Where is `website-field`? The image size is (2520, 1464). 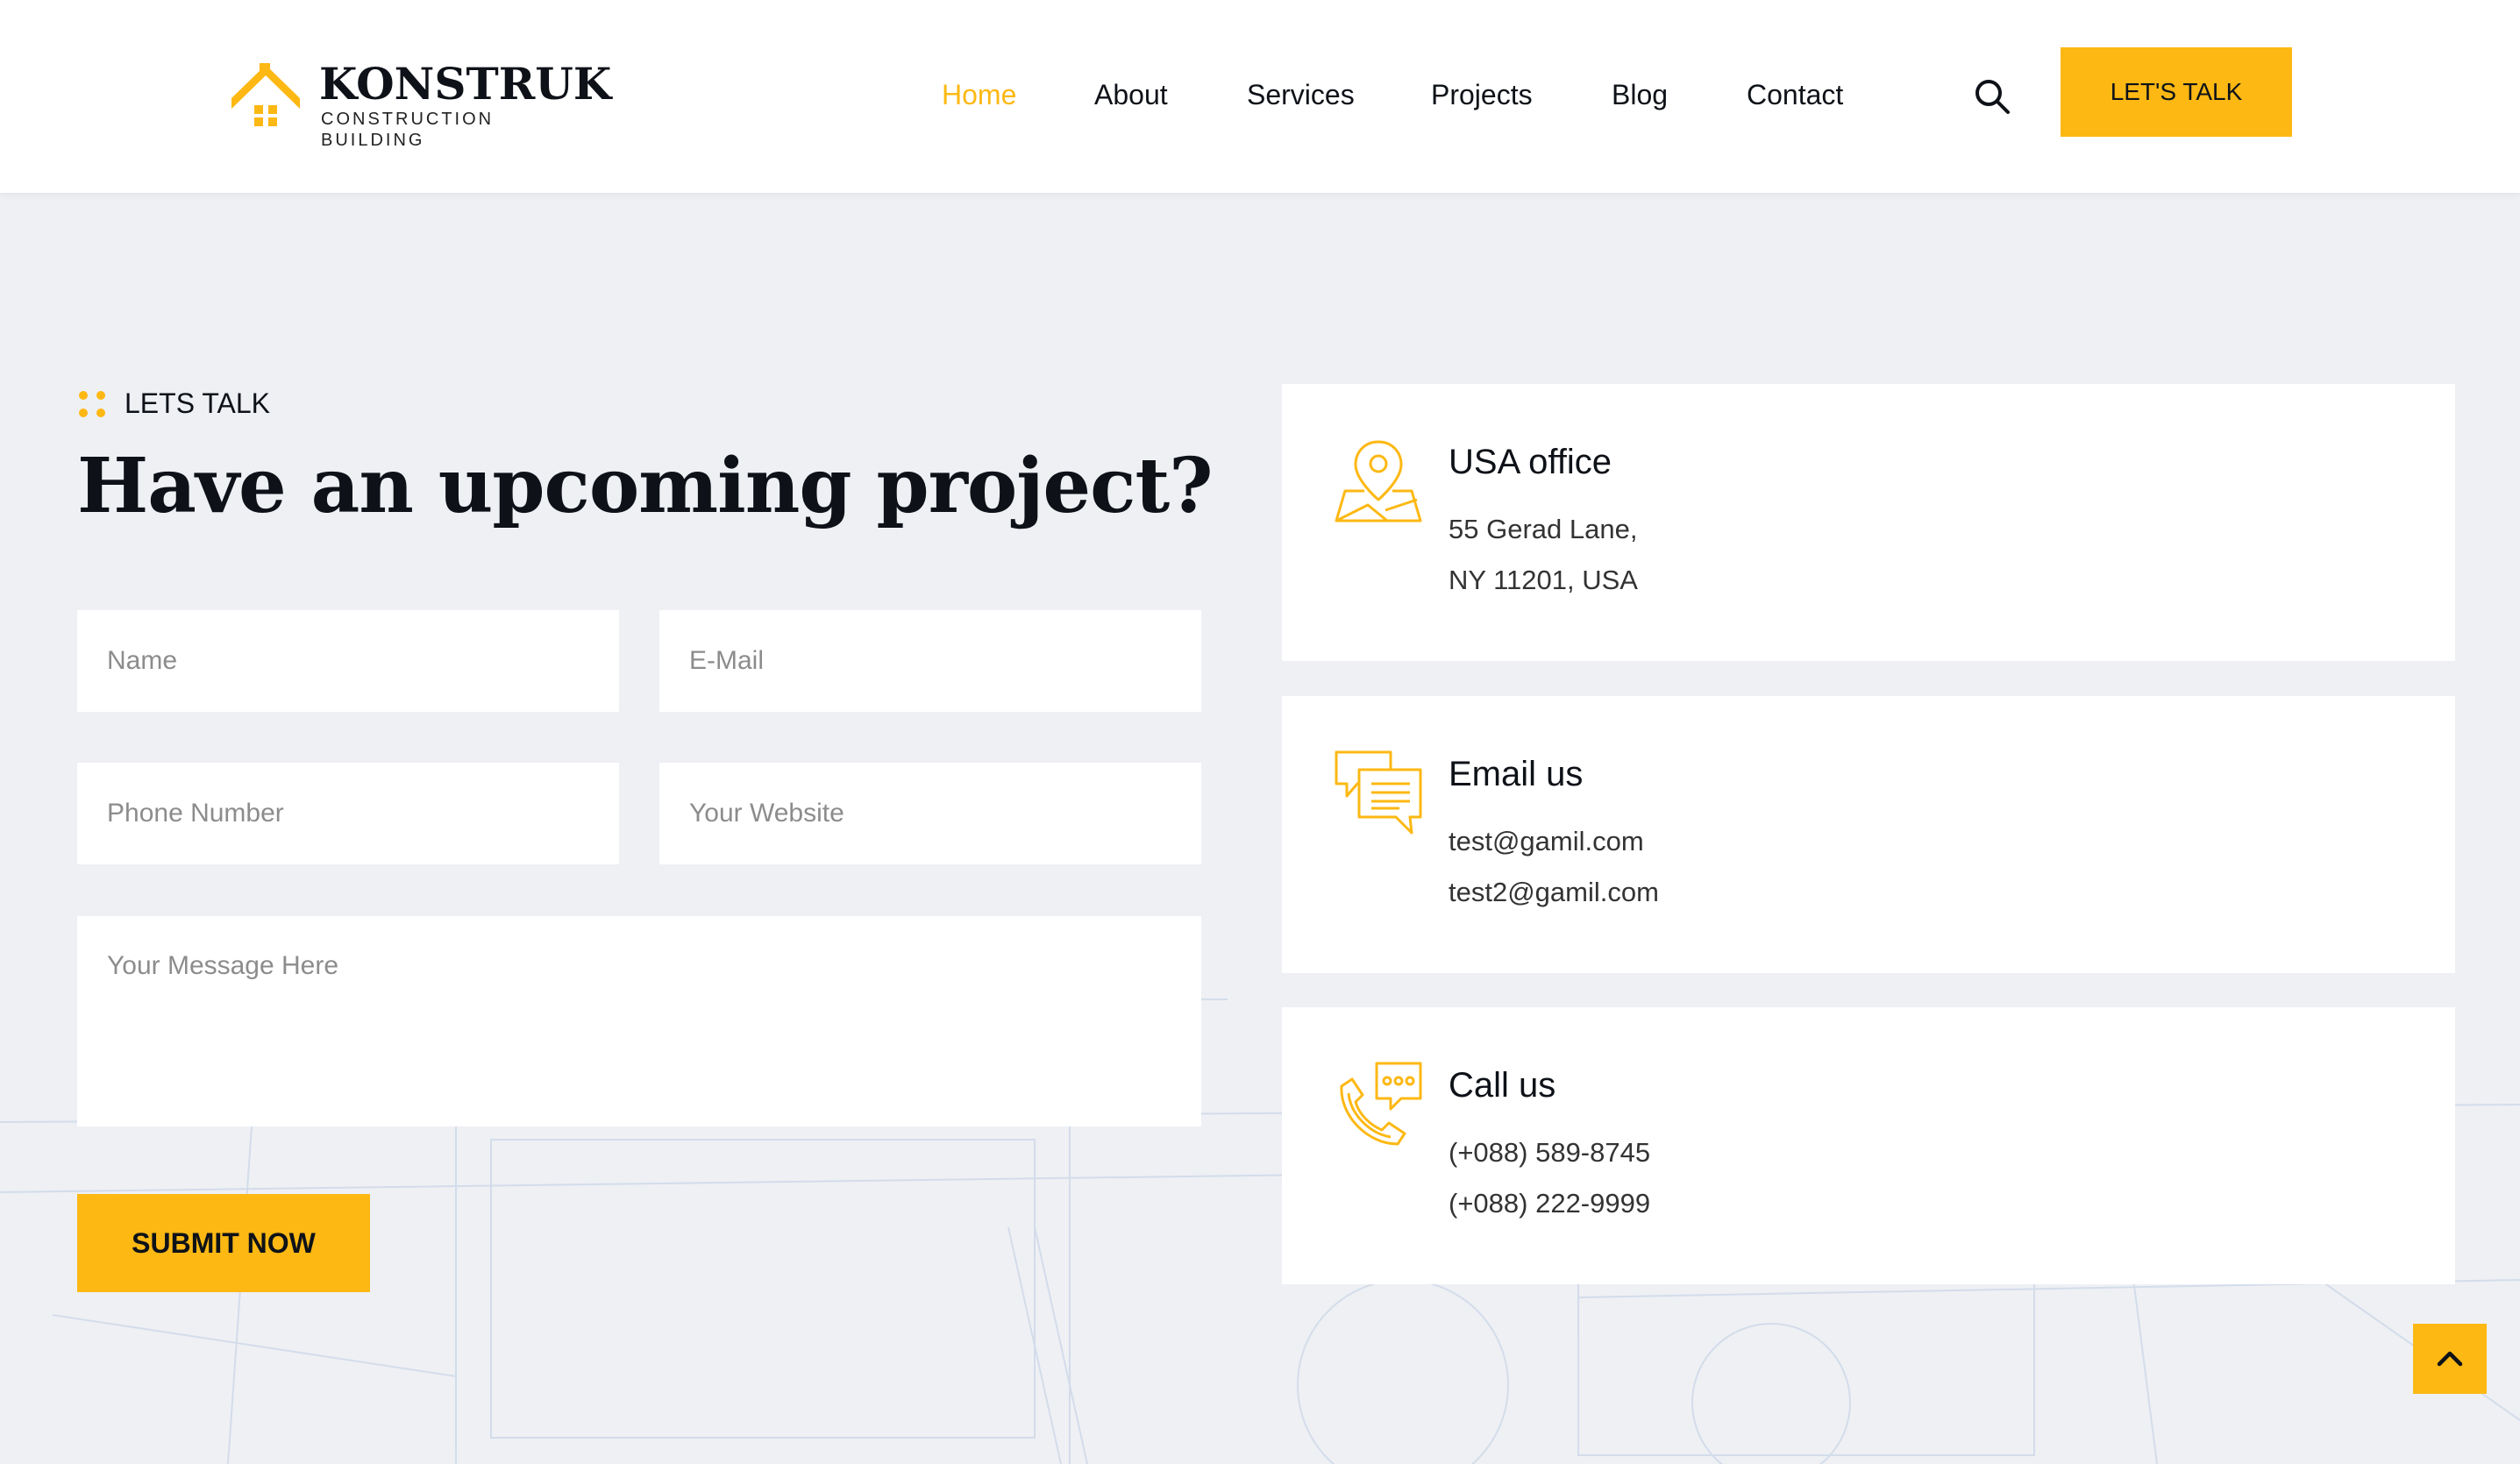
website-field is located at coordinates (930, 813).